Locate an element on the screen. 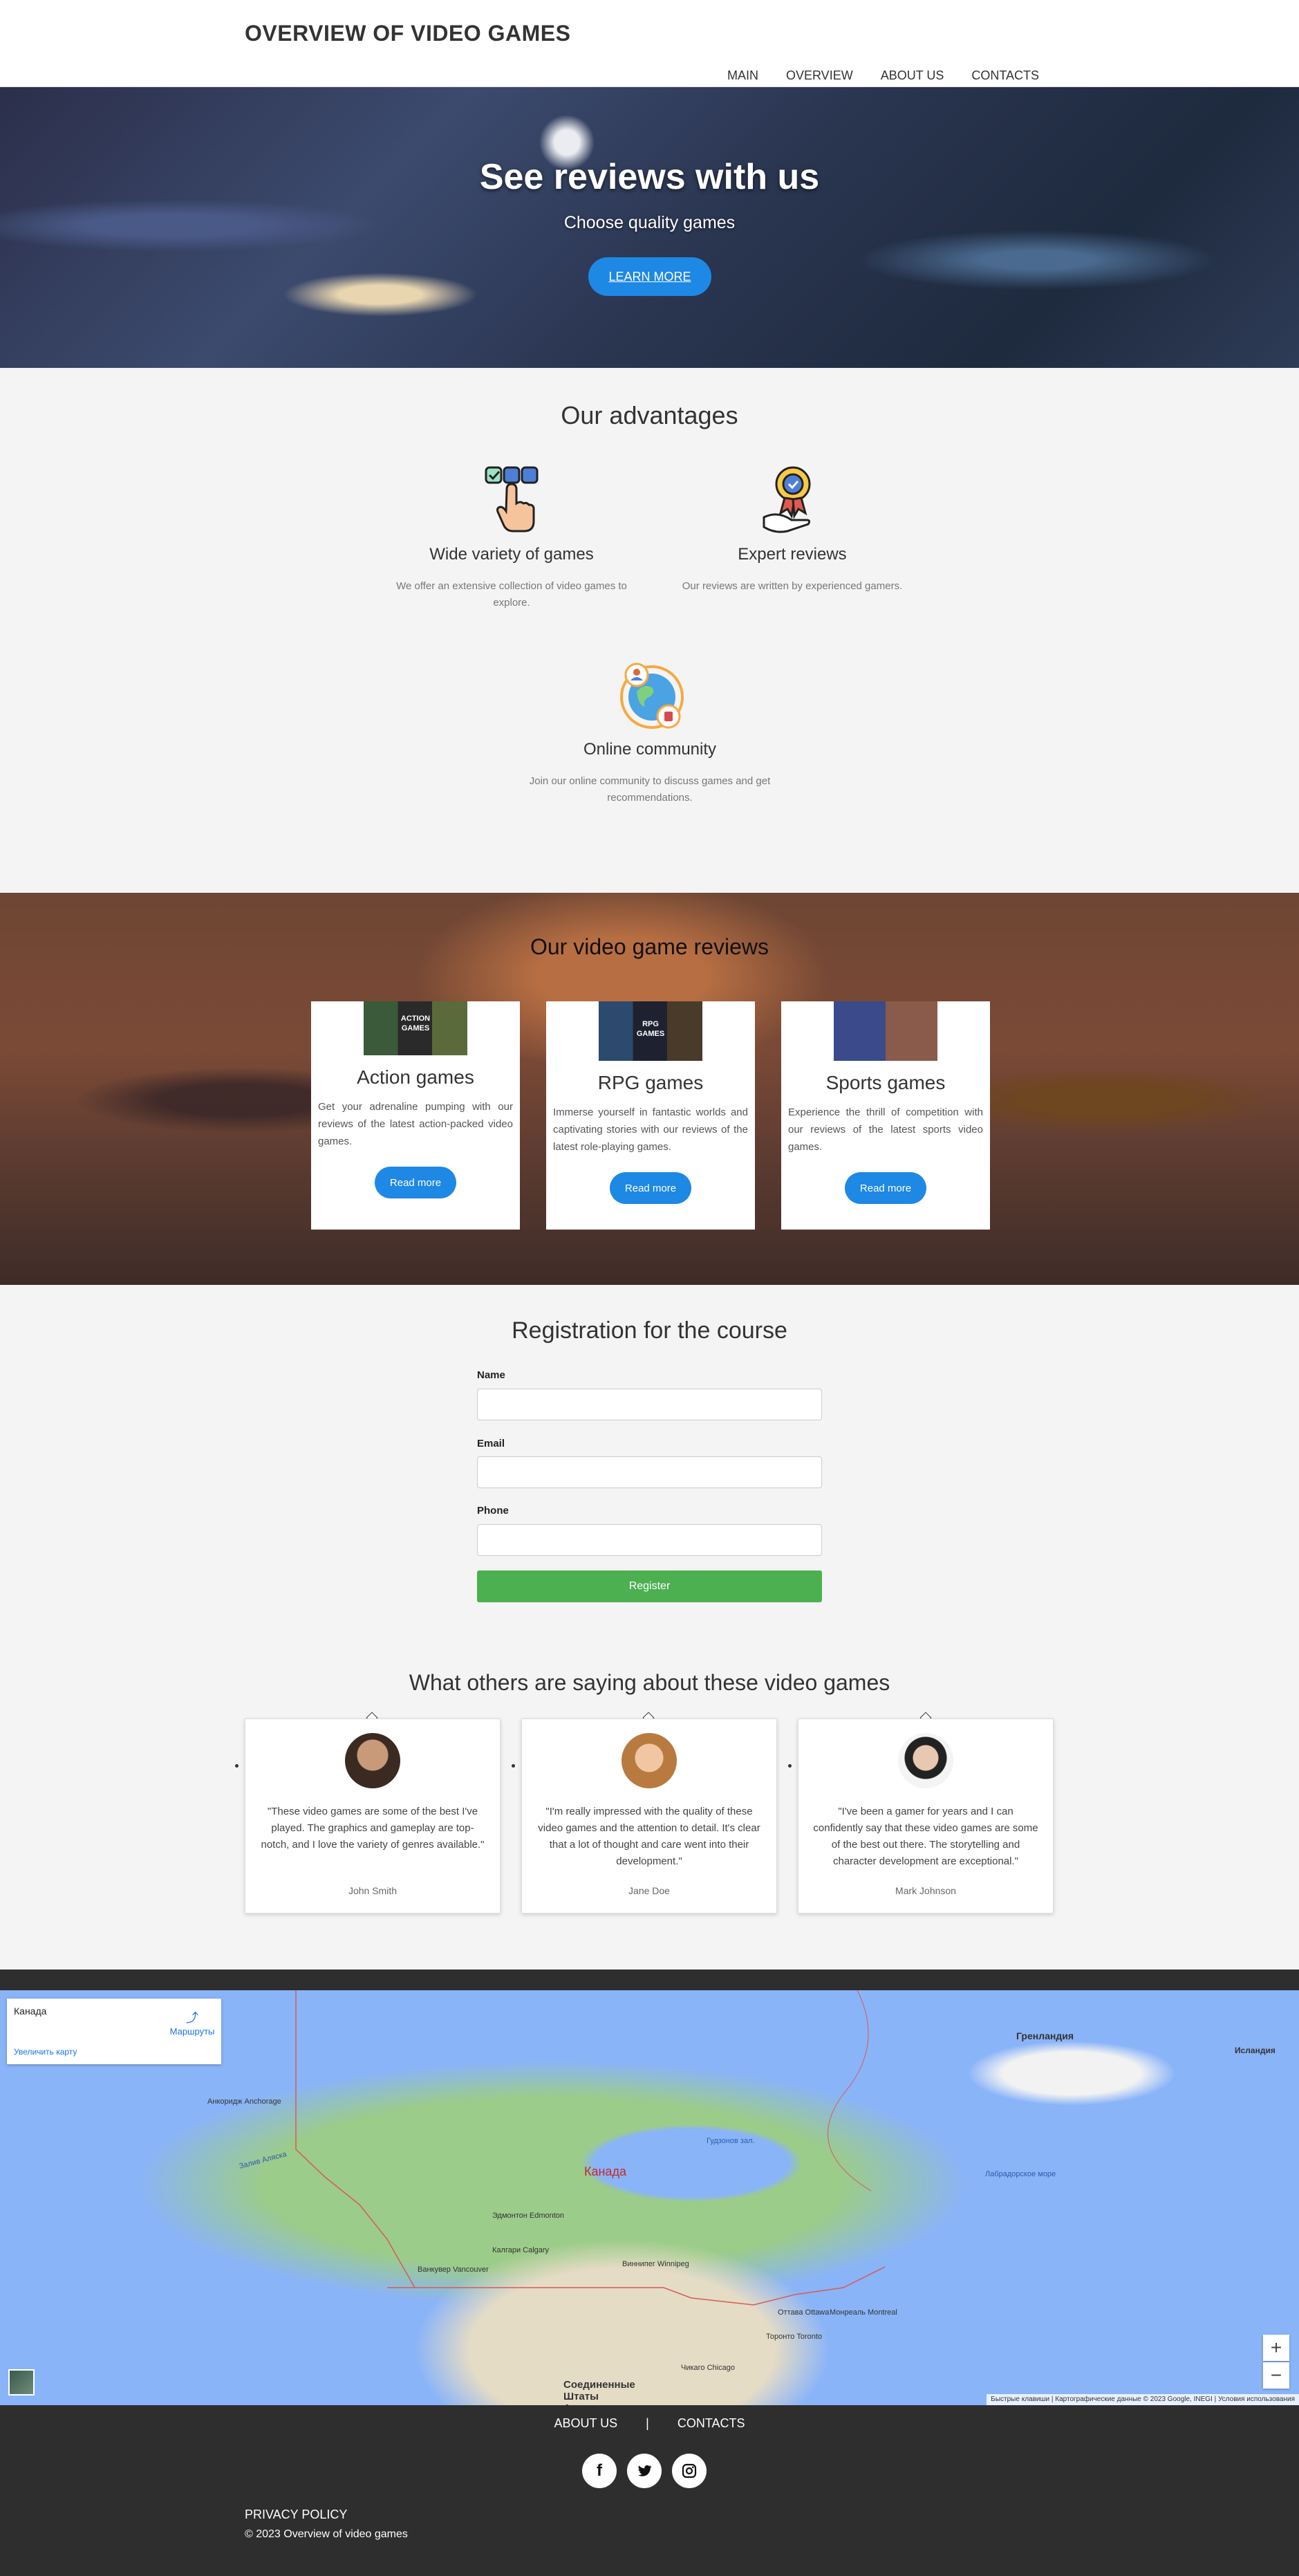  twitter-icon is located at coordinates (645, 2471).